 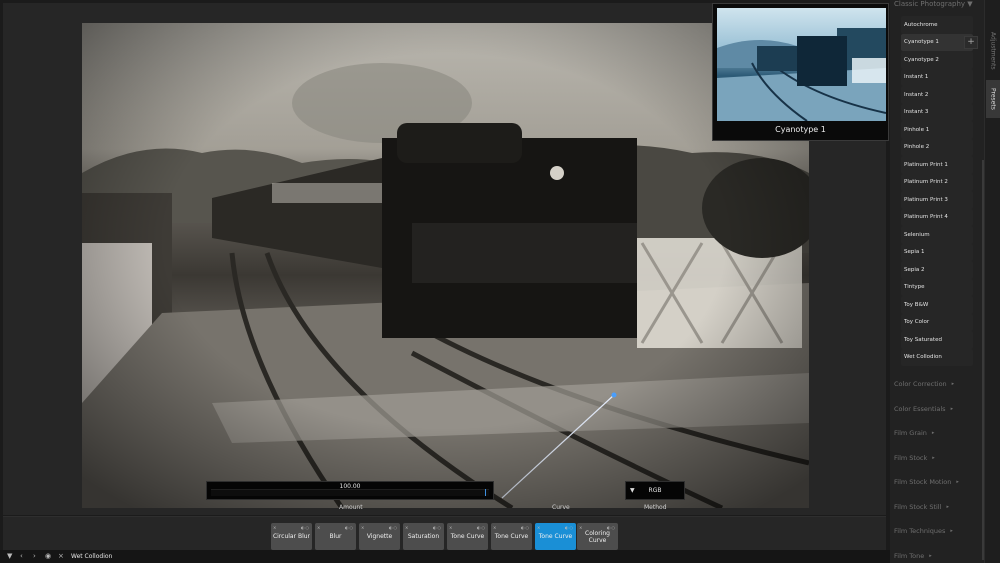 What do you see at coordinates (970, 4) in the screenshot?
I see `chevron-down-icon: ▼` at bounding box center [970, 4].